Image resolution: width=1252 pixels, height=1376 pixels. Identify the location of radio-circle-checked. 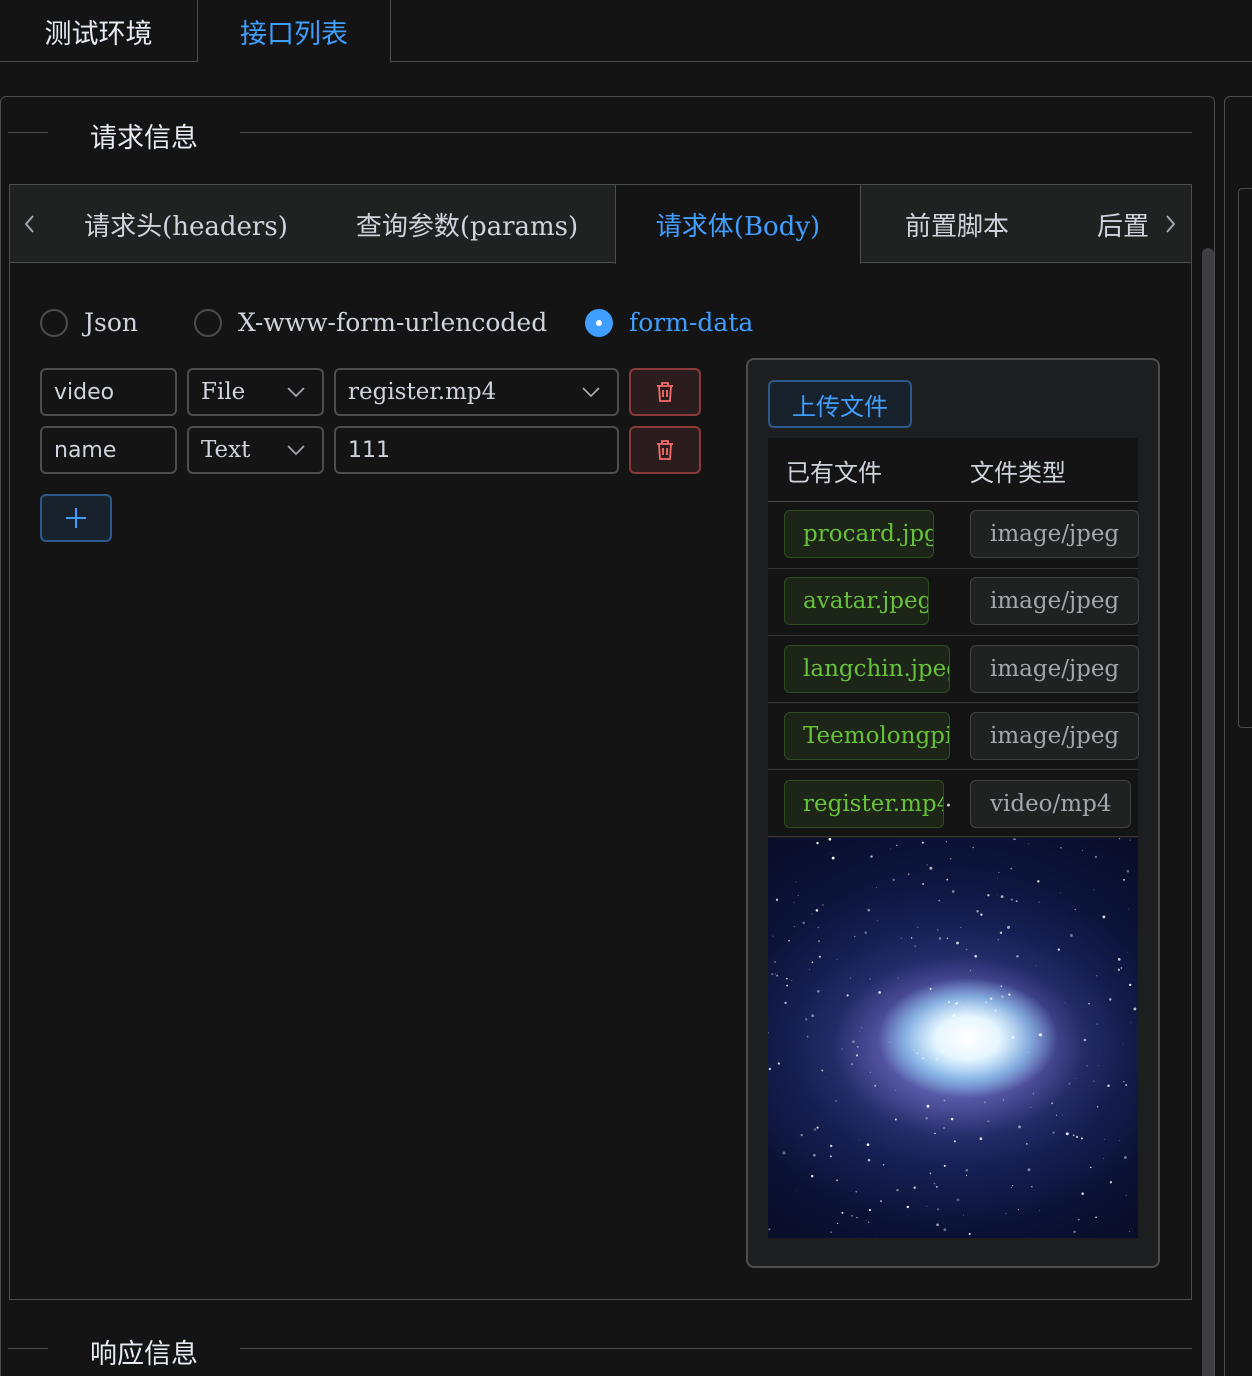
(599, 322).